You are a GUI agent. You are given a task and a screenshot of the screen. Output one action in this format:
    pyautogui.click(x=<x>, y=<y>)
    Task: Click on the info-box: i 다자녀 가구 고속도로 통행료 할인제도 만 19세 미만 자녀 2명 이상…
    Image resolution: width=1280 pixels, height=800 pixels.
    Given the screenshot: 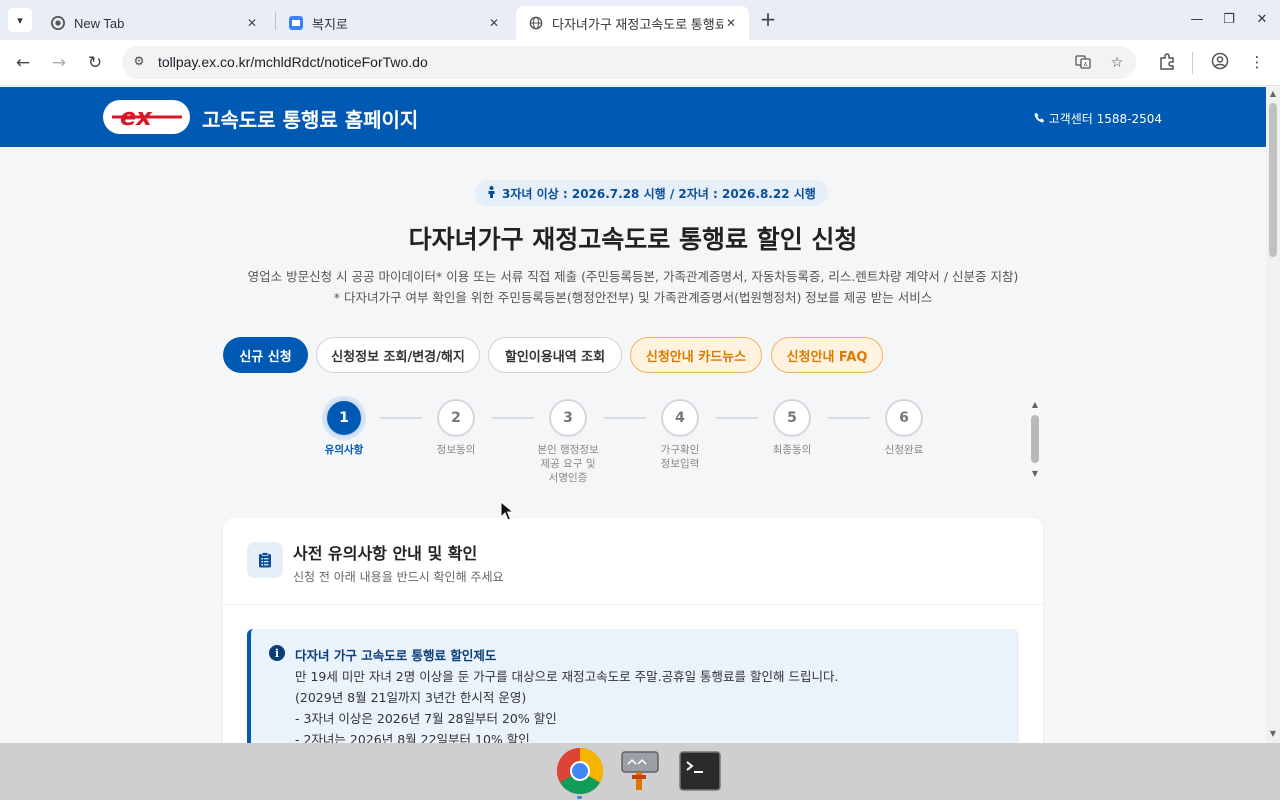 What is the action you would take?
    pyautogui.click(x=633, y=686)
    